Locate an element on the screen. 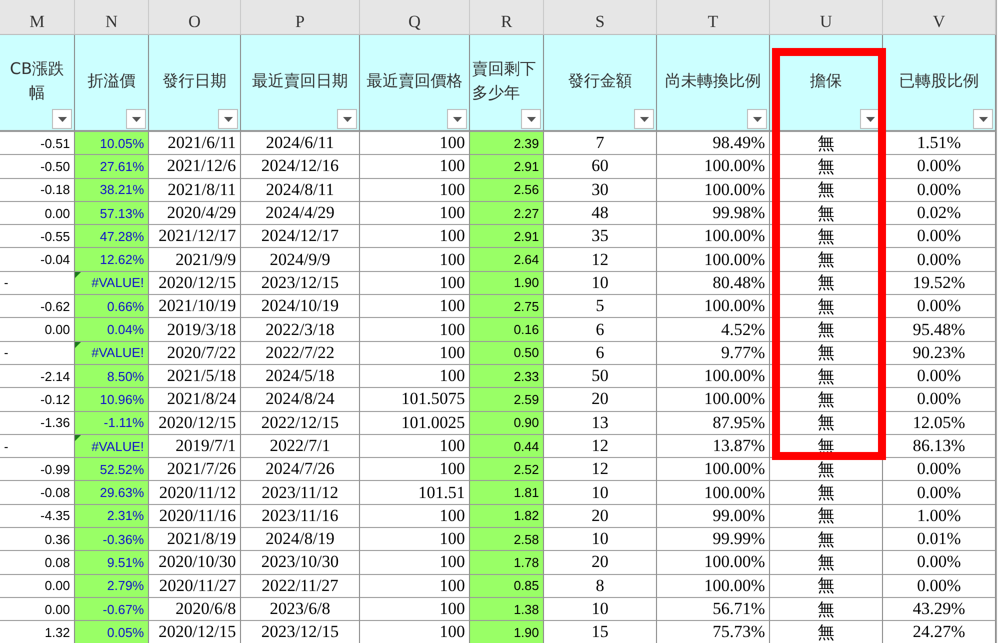  cell-text: 99.98% is located at coordinates (738, 213).